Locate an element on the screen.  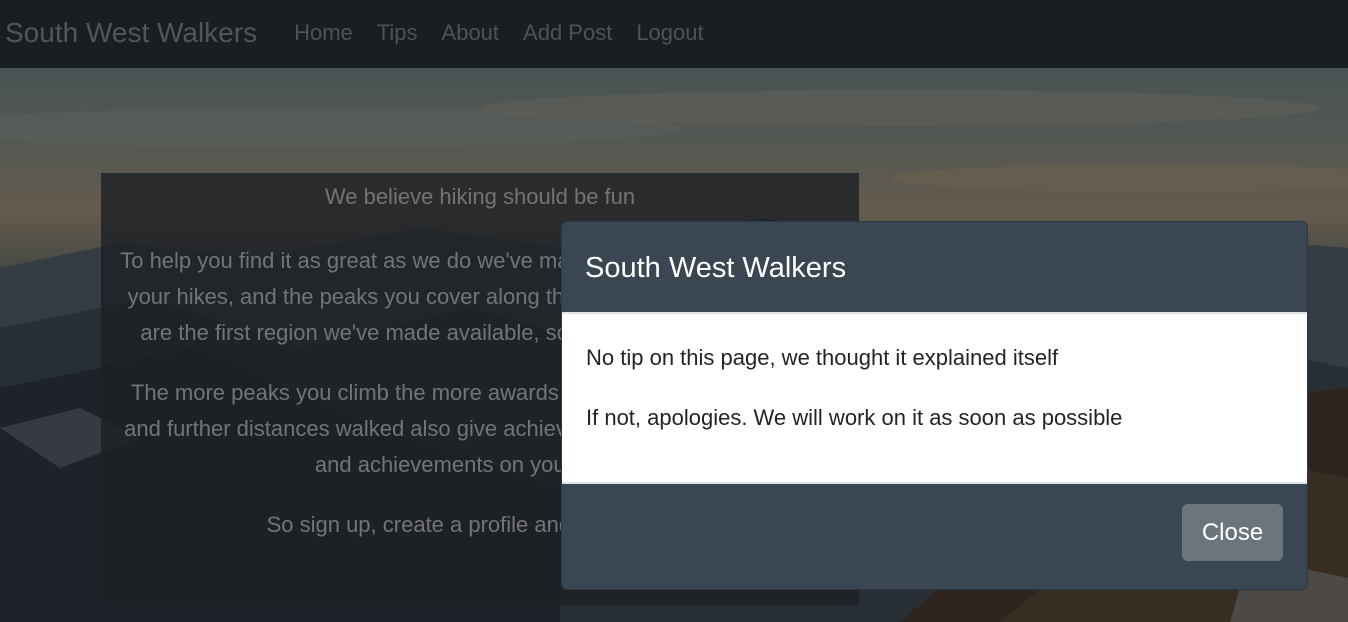
modal-footer: Close is located at coordinates (934, 536).